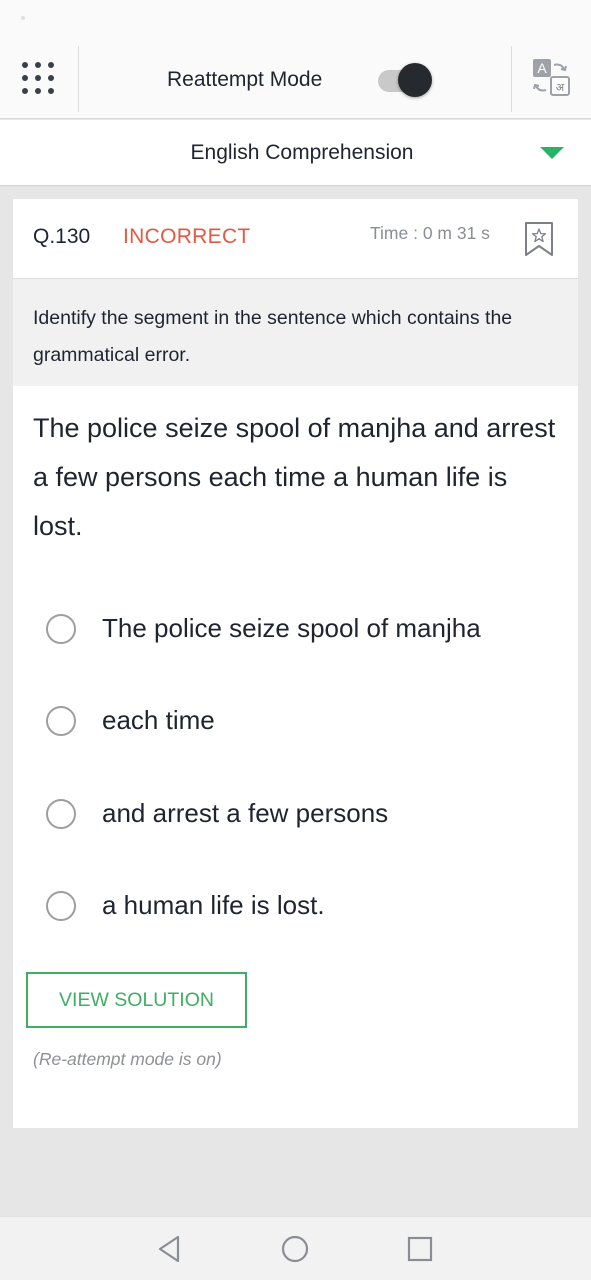  I want to click on option-3: and arrest a few persons, so click(306, 814).